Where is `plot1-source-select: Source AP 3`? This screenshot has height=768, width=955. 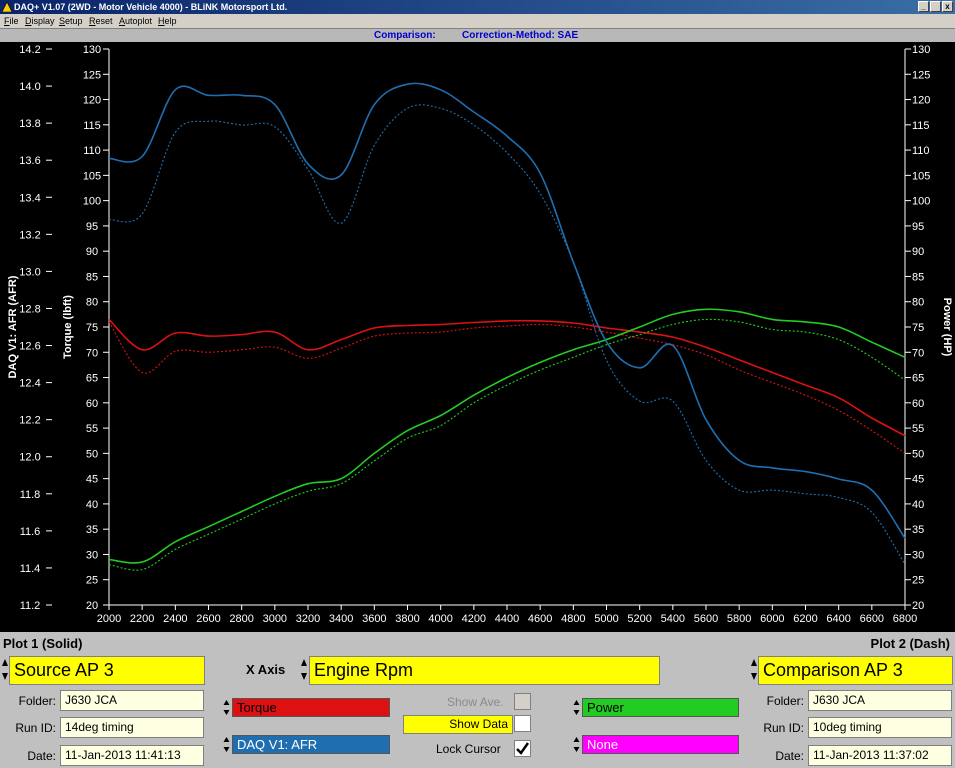 plot1-source-select: Source AP 3 is located at coordinates (107, 670).